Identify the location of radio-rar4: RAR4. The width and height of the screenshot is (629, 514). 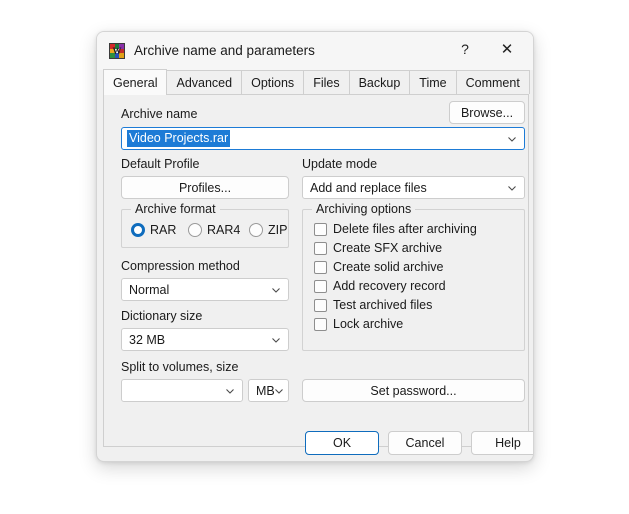
(214, 230).